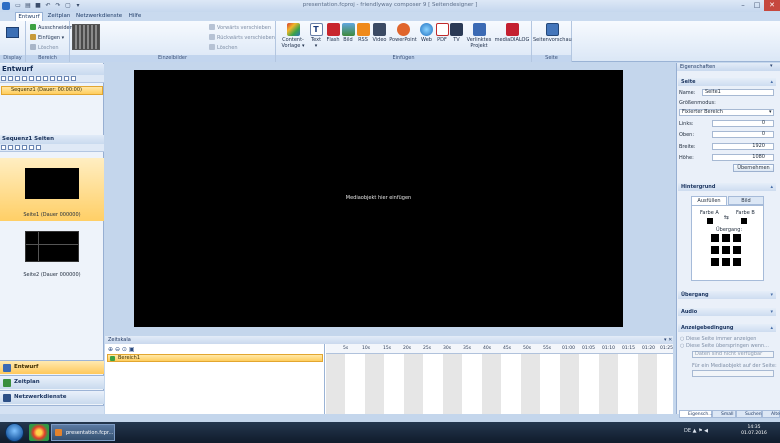 The width and height of the screenshot is (780, 443). I want to click on section-seite-header: Seite ▴, so click(727, 82).